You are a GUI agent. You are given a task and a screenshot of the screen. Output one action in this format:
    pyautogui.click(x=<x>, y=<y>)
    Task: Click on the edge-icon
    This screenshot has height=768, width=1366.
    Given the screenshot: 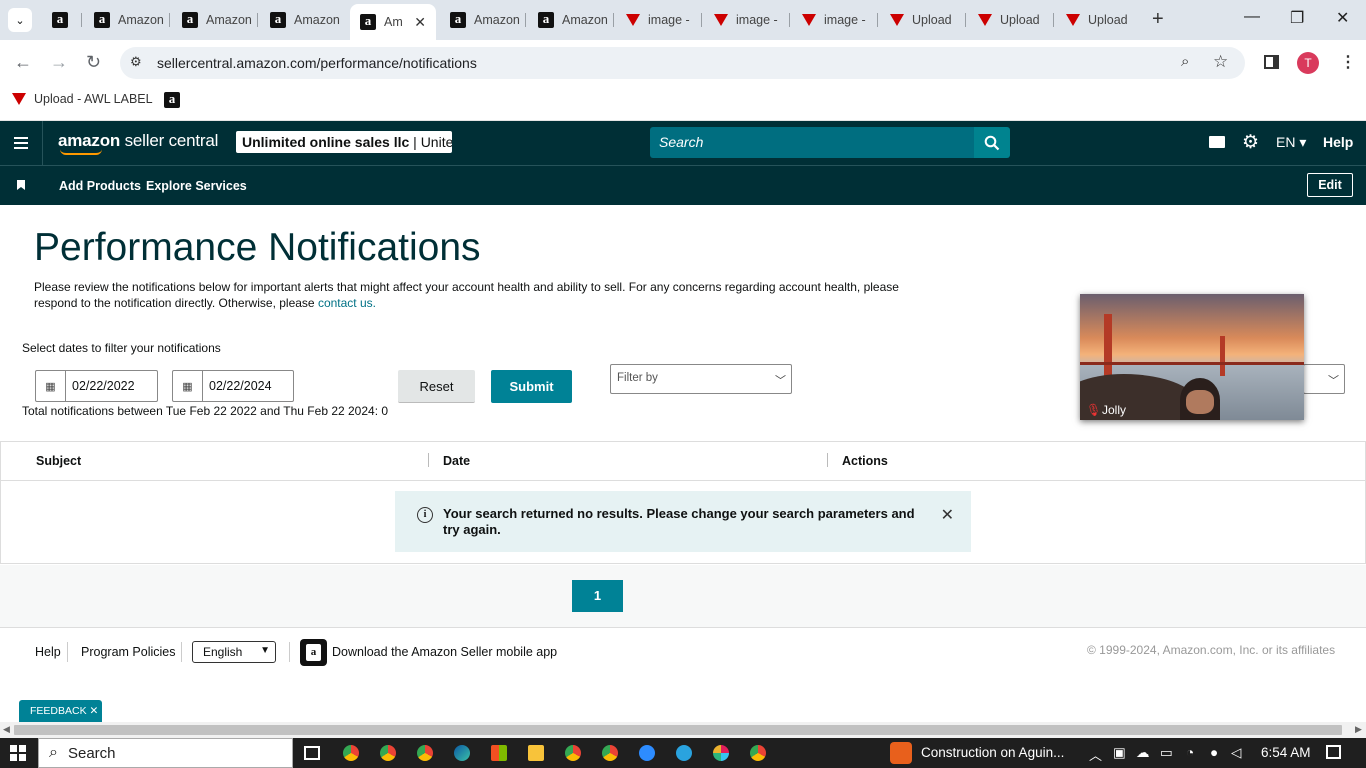 What is the action you would take?
    pyautogui.click(x=462, y=753)
    